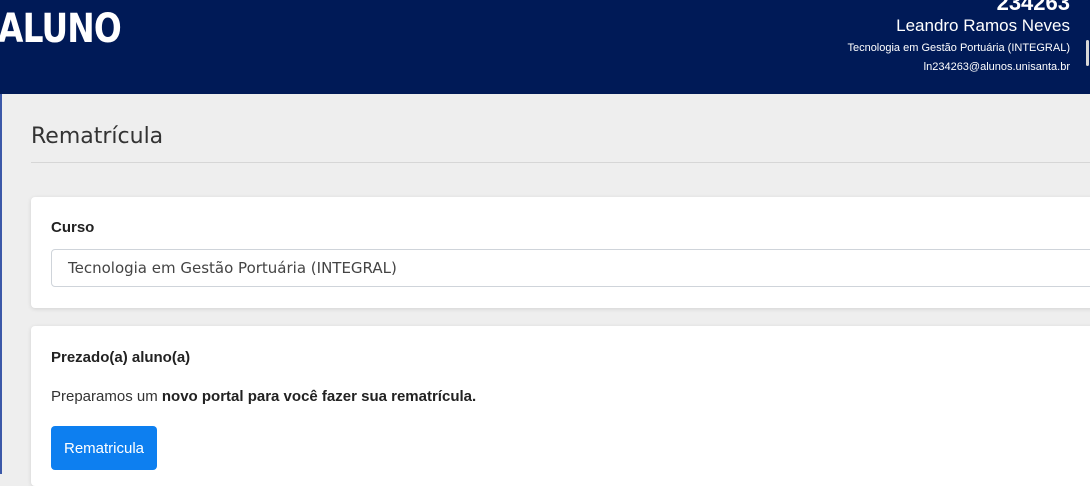 This screenshot has width=1090, height=486. I want to click on course-label: Curso, so click(73, 227).